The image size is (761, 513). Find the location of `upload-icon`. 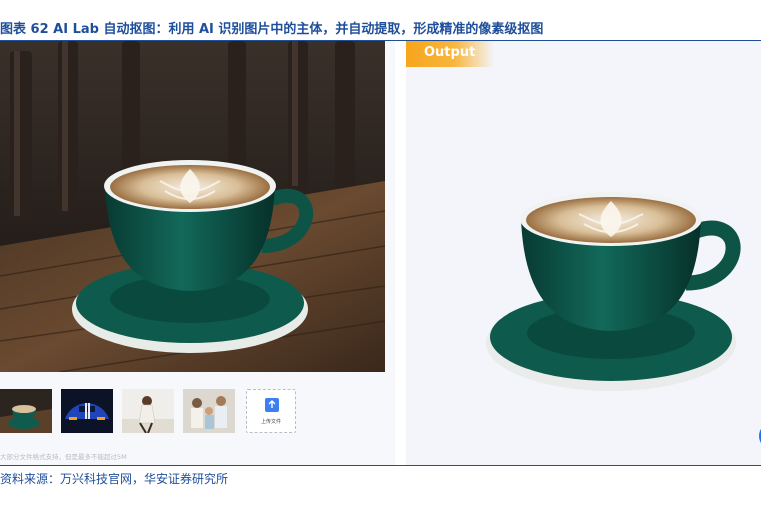

upload-icon is located at coordinates (272, 405).